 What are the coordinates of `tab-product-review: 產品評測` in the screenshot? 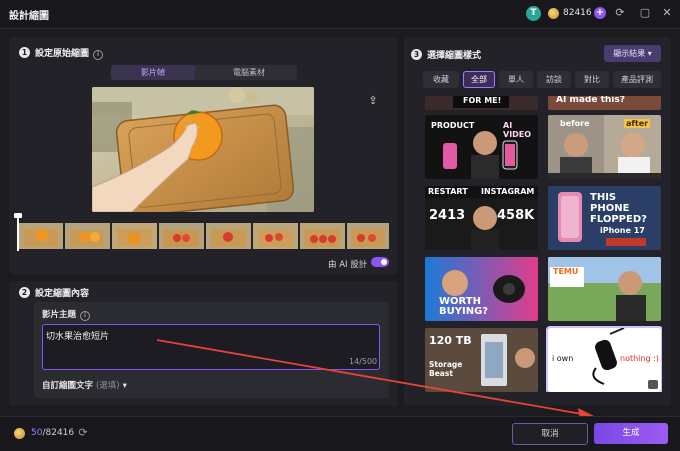 It's located at (637, 79).